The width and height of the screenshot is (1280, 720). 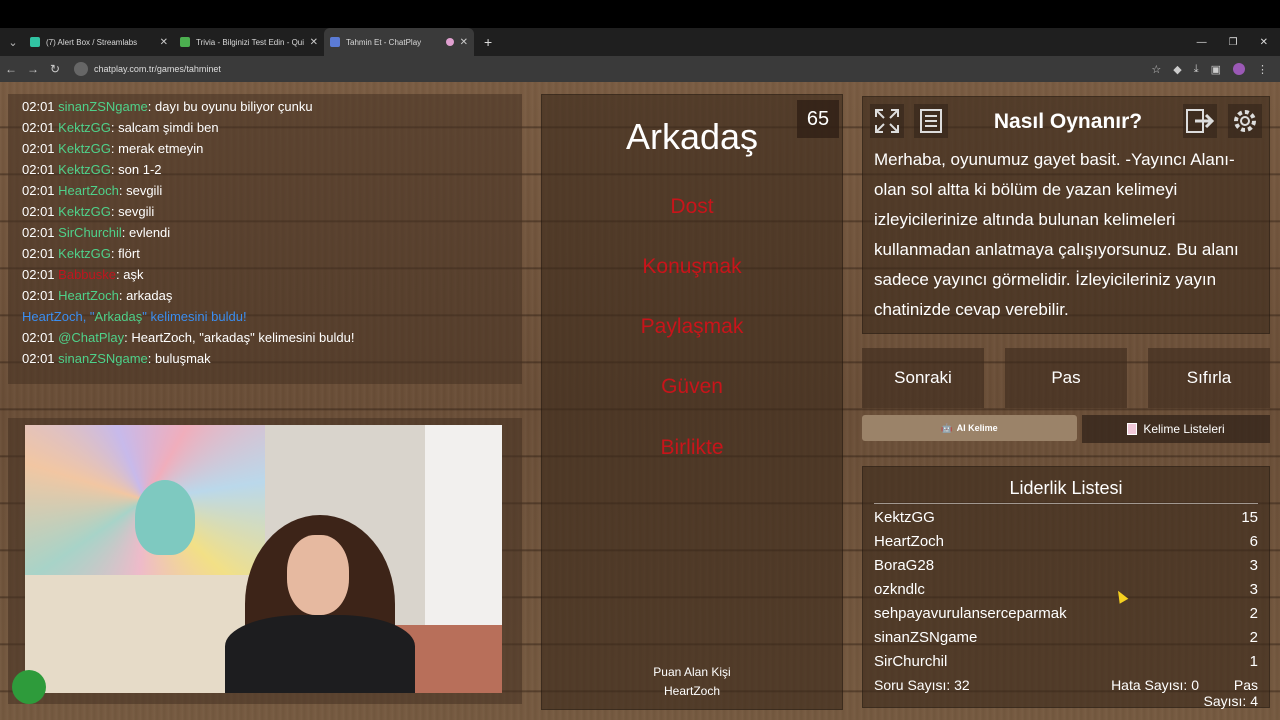 What do you see at coordinates (1200, 121) in the screenshot?
I see `exit-icon` at bounding box center [1200, 121].